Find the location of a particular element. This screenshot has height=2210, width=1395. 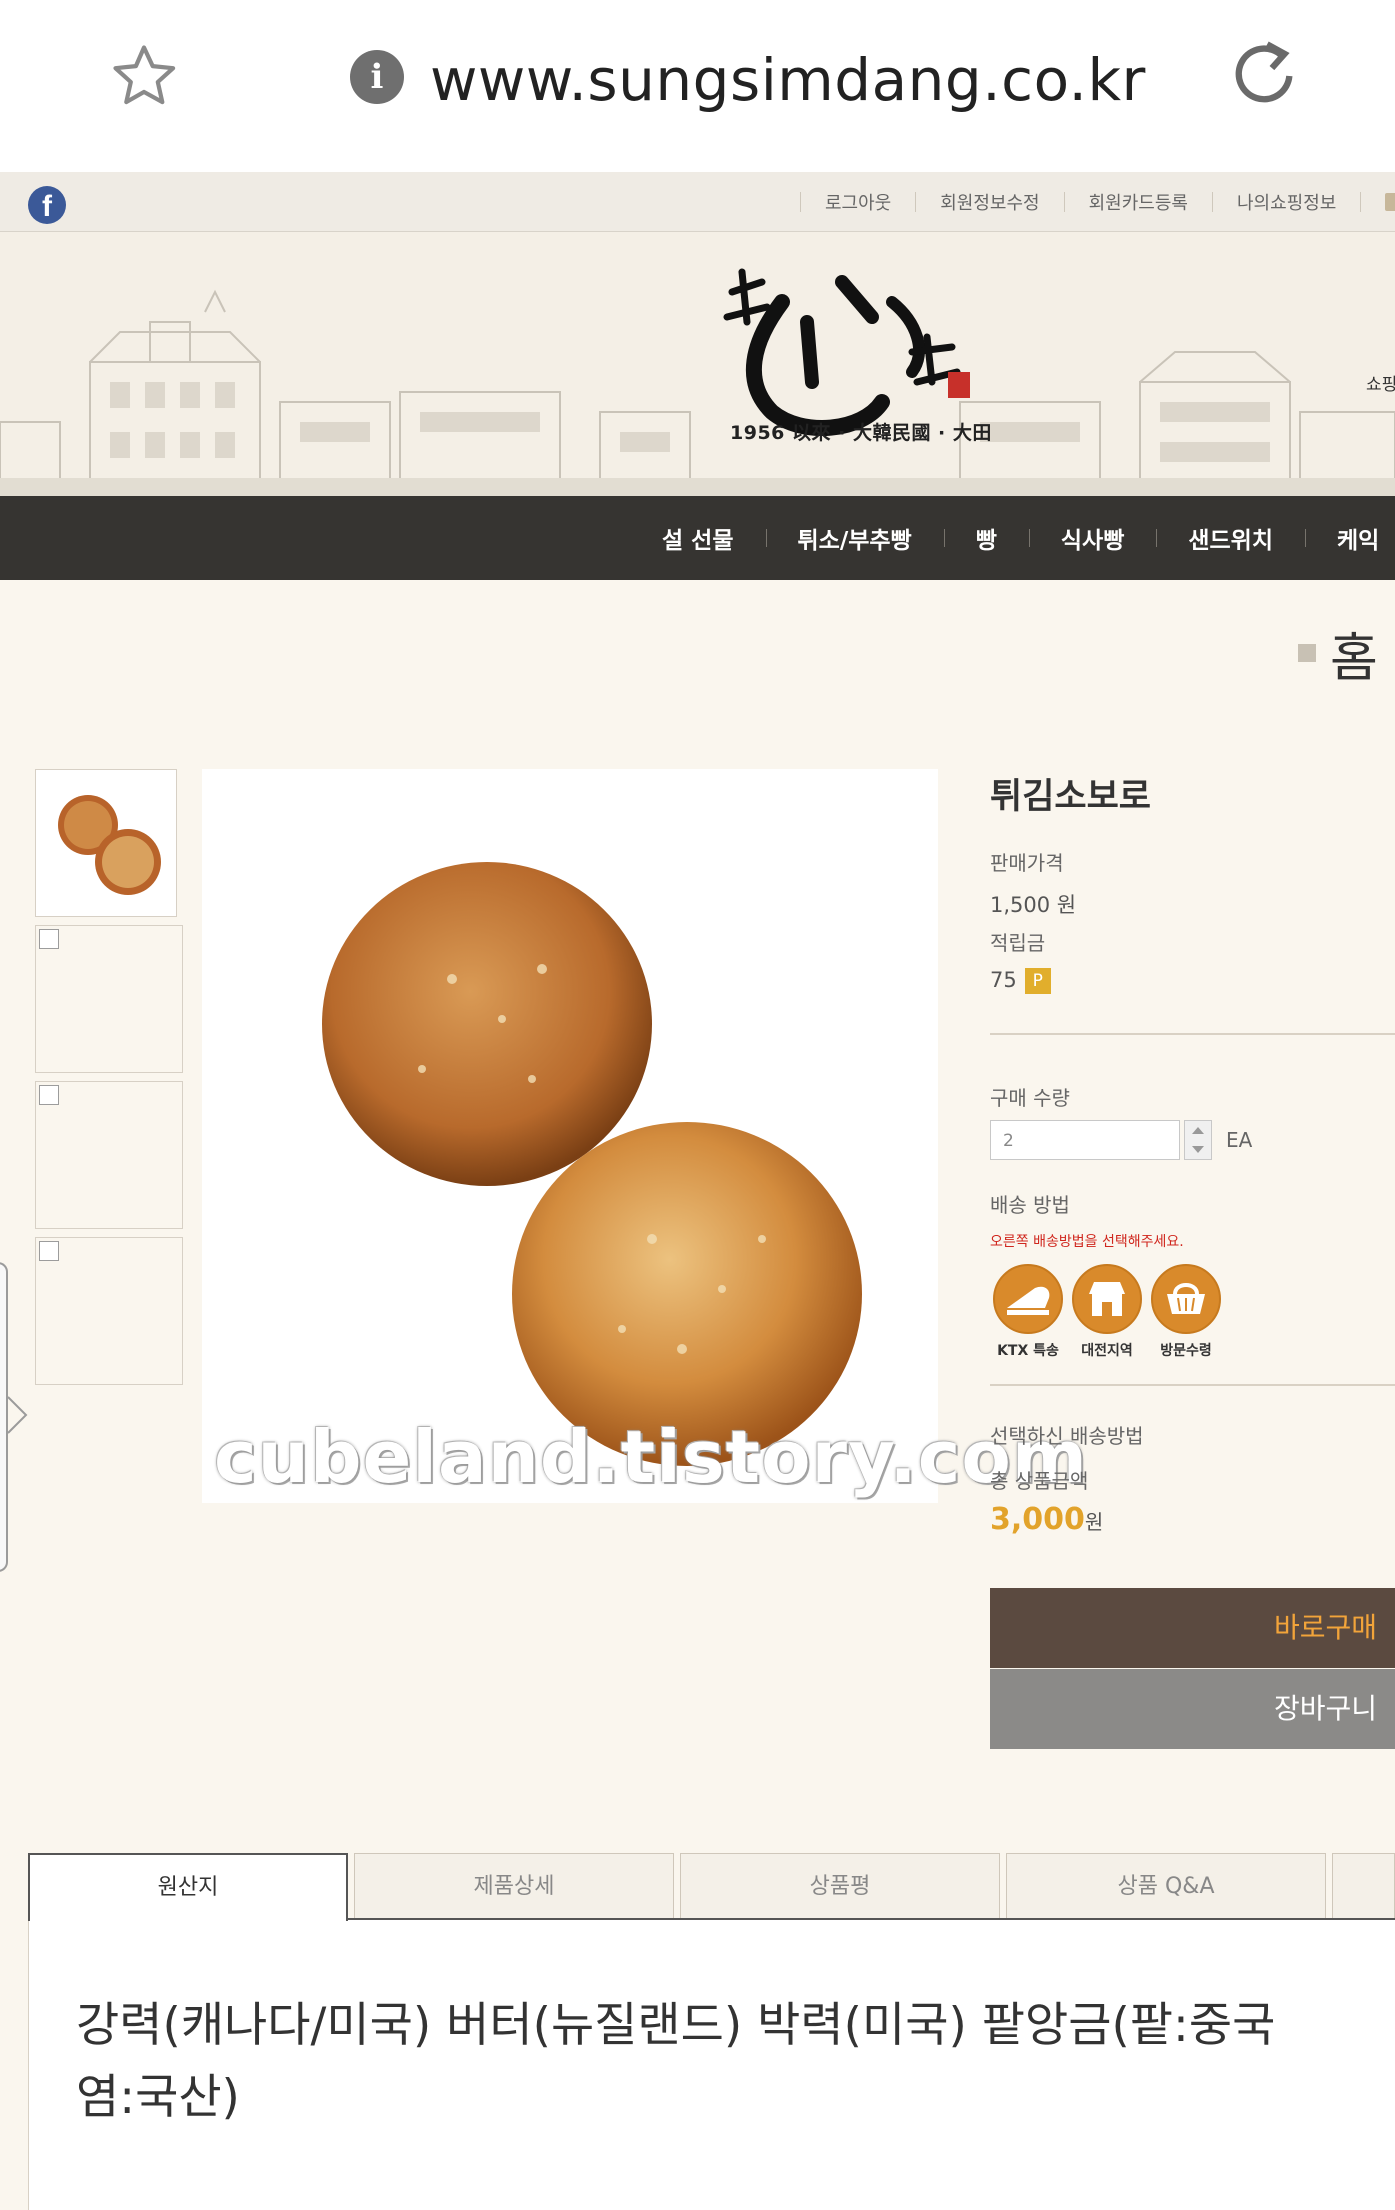

stepper-down-icon is located at coordinates (1198, 1149).